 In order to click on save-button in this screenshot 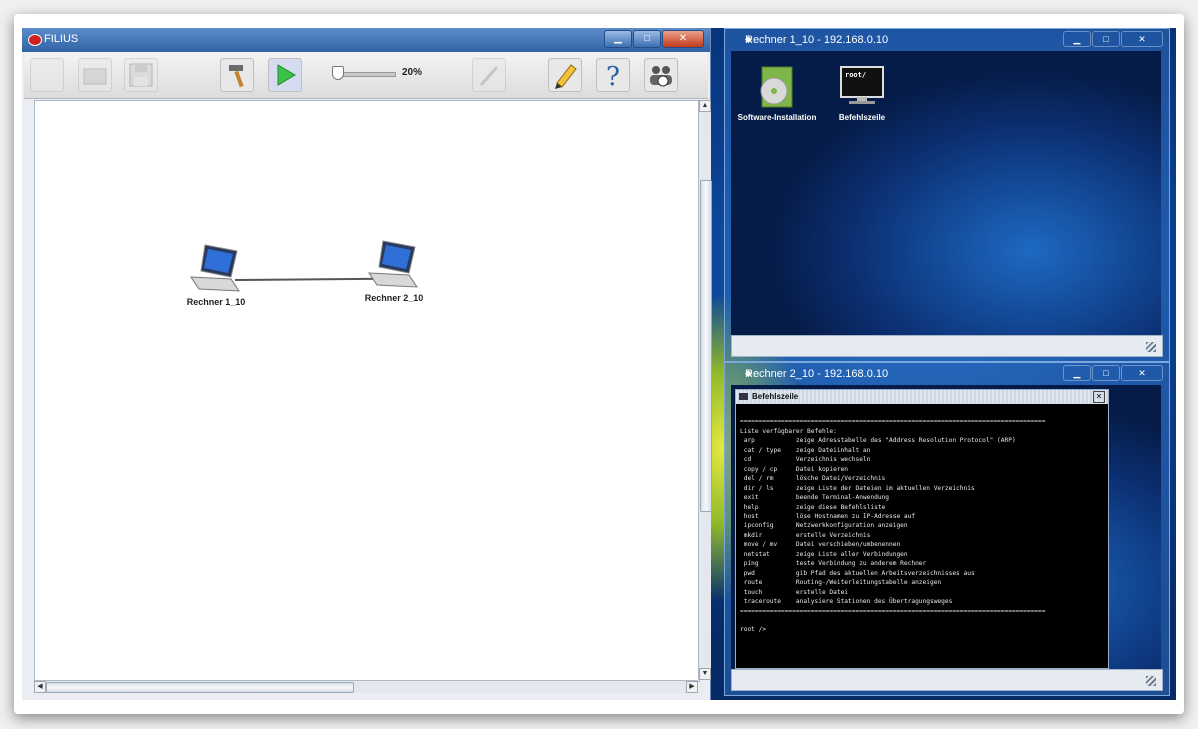, I will do `click(141, 75)`.